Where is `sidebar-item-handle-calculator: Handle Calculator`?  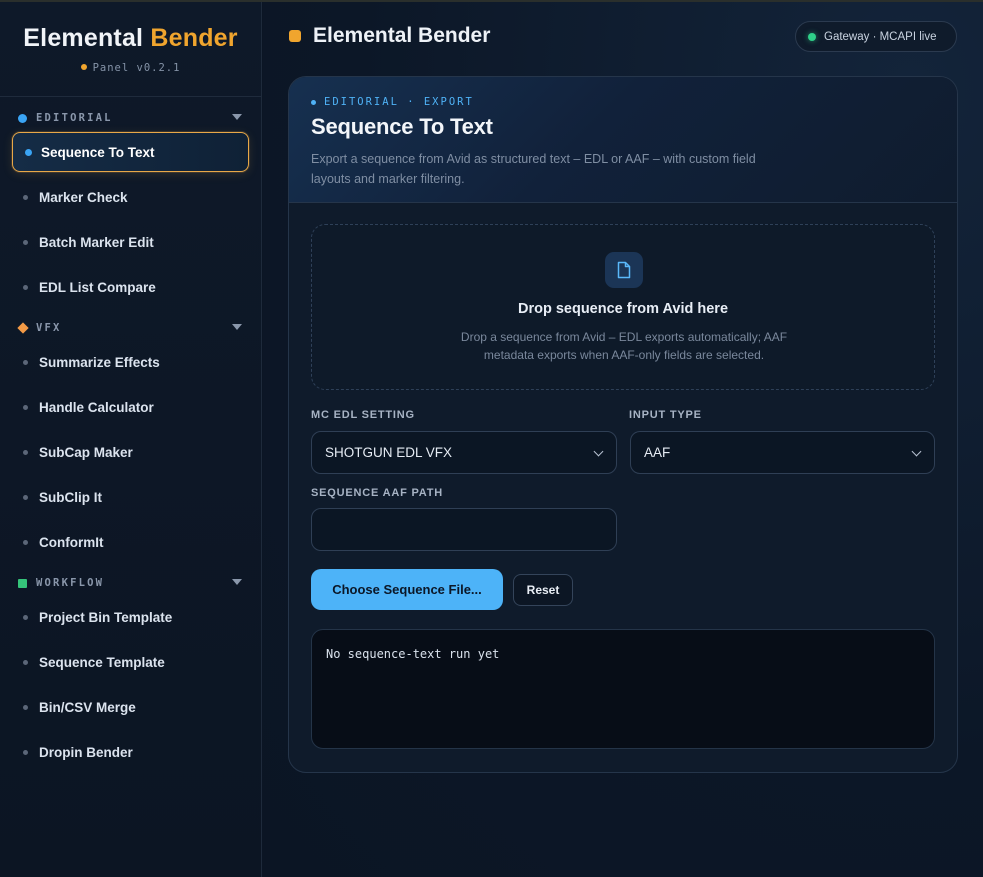
sidebar-item-handle-calculator: Handle Calculator is located at coordinates (130, 407).